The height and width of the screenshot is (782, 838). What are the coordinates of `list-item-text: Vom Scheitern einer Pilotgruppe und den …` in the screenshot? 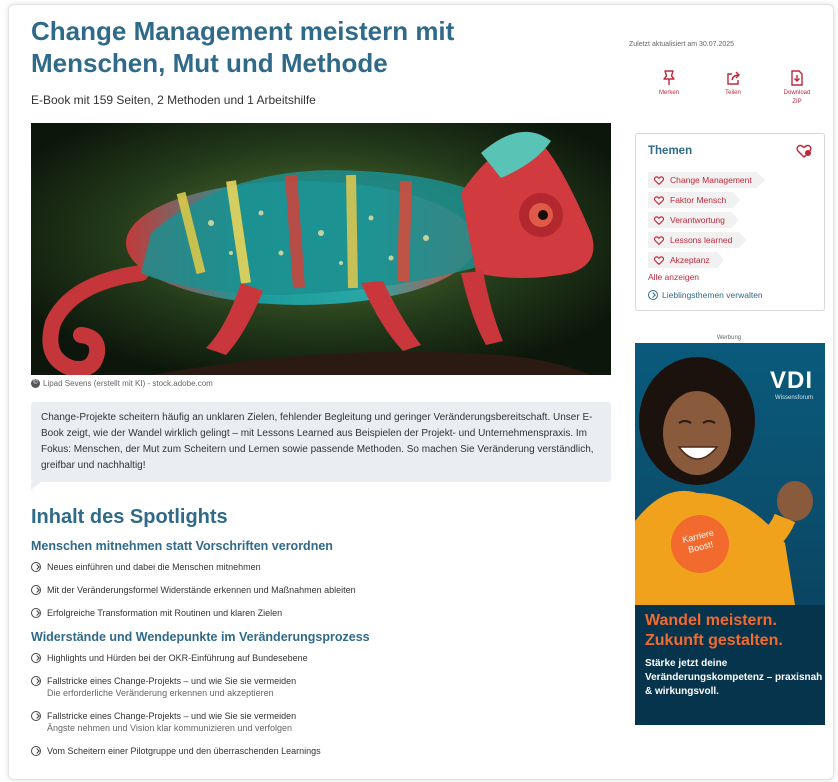 It's located at (184, 751).